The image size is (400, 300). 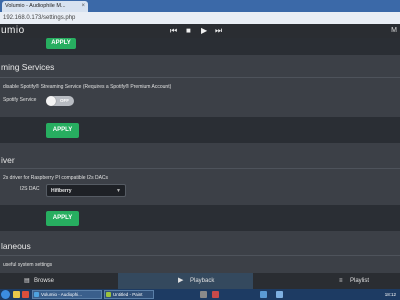 What do you see at coordinates (5, 294) in the screenshot?
I see `start-button` at bounding box center [5, 294].